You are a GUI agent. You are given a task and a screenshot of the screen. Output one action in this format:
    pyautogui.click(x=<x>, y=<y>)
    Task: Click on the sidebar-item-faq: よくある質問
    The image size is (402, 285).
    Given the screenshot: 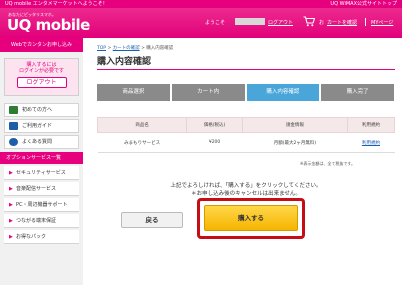 What is the action you would take?
    pyautogui.click(x=41, y=142)
    